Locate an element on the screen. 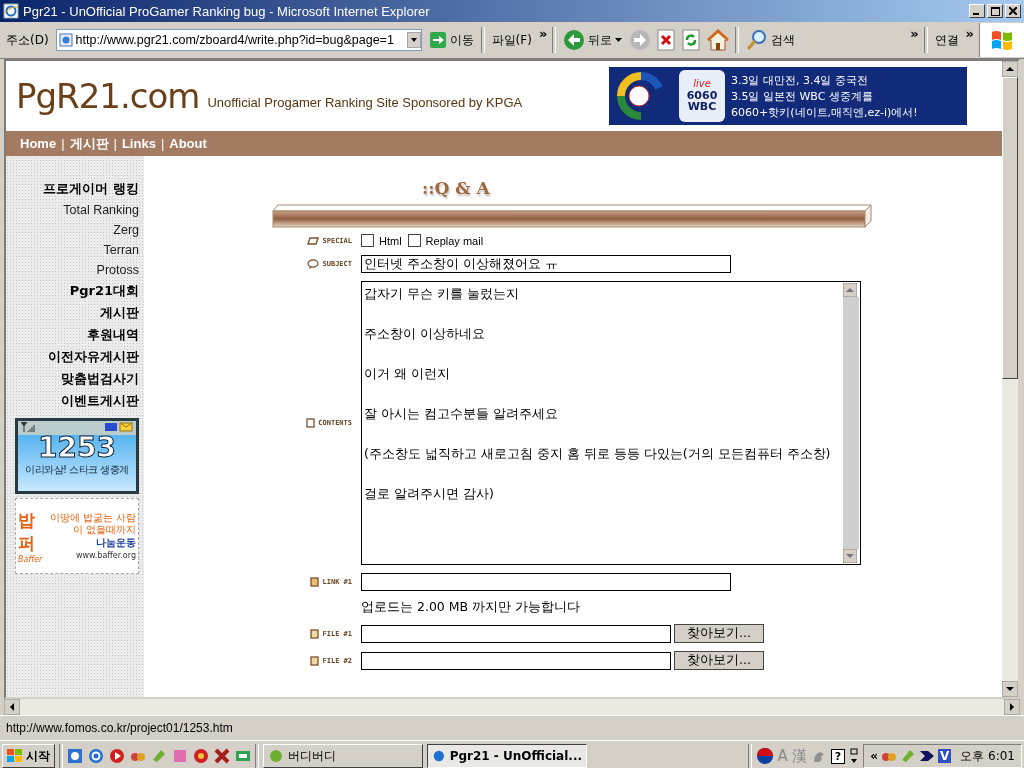 The width and height of the screenshot is (1024, 768). speech-bubble-icon is located at coordinates (313, 264).